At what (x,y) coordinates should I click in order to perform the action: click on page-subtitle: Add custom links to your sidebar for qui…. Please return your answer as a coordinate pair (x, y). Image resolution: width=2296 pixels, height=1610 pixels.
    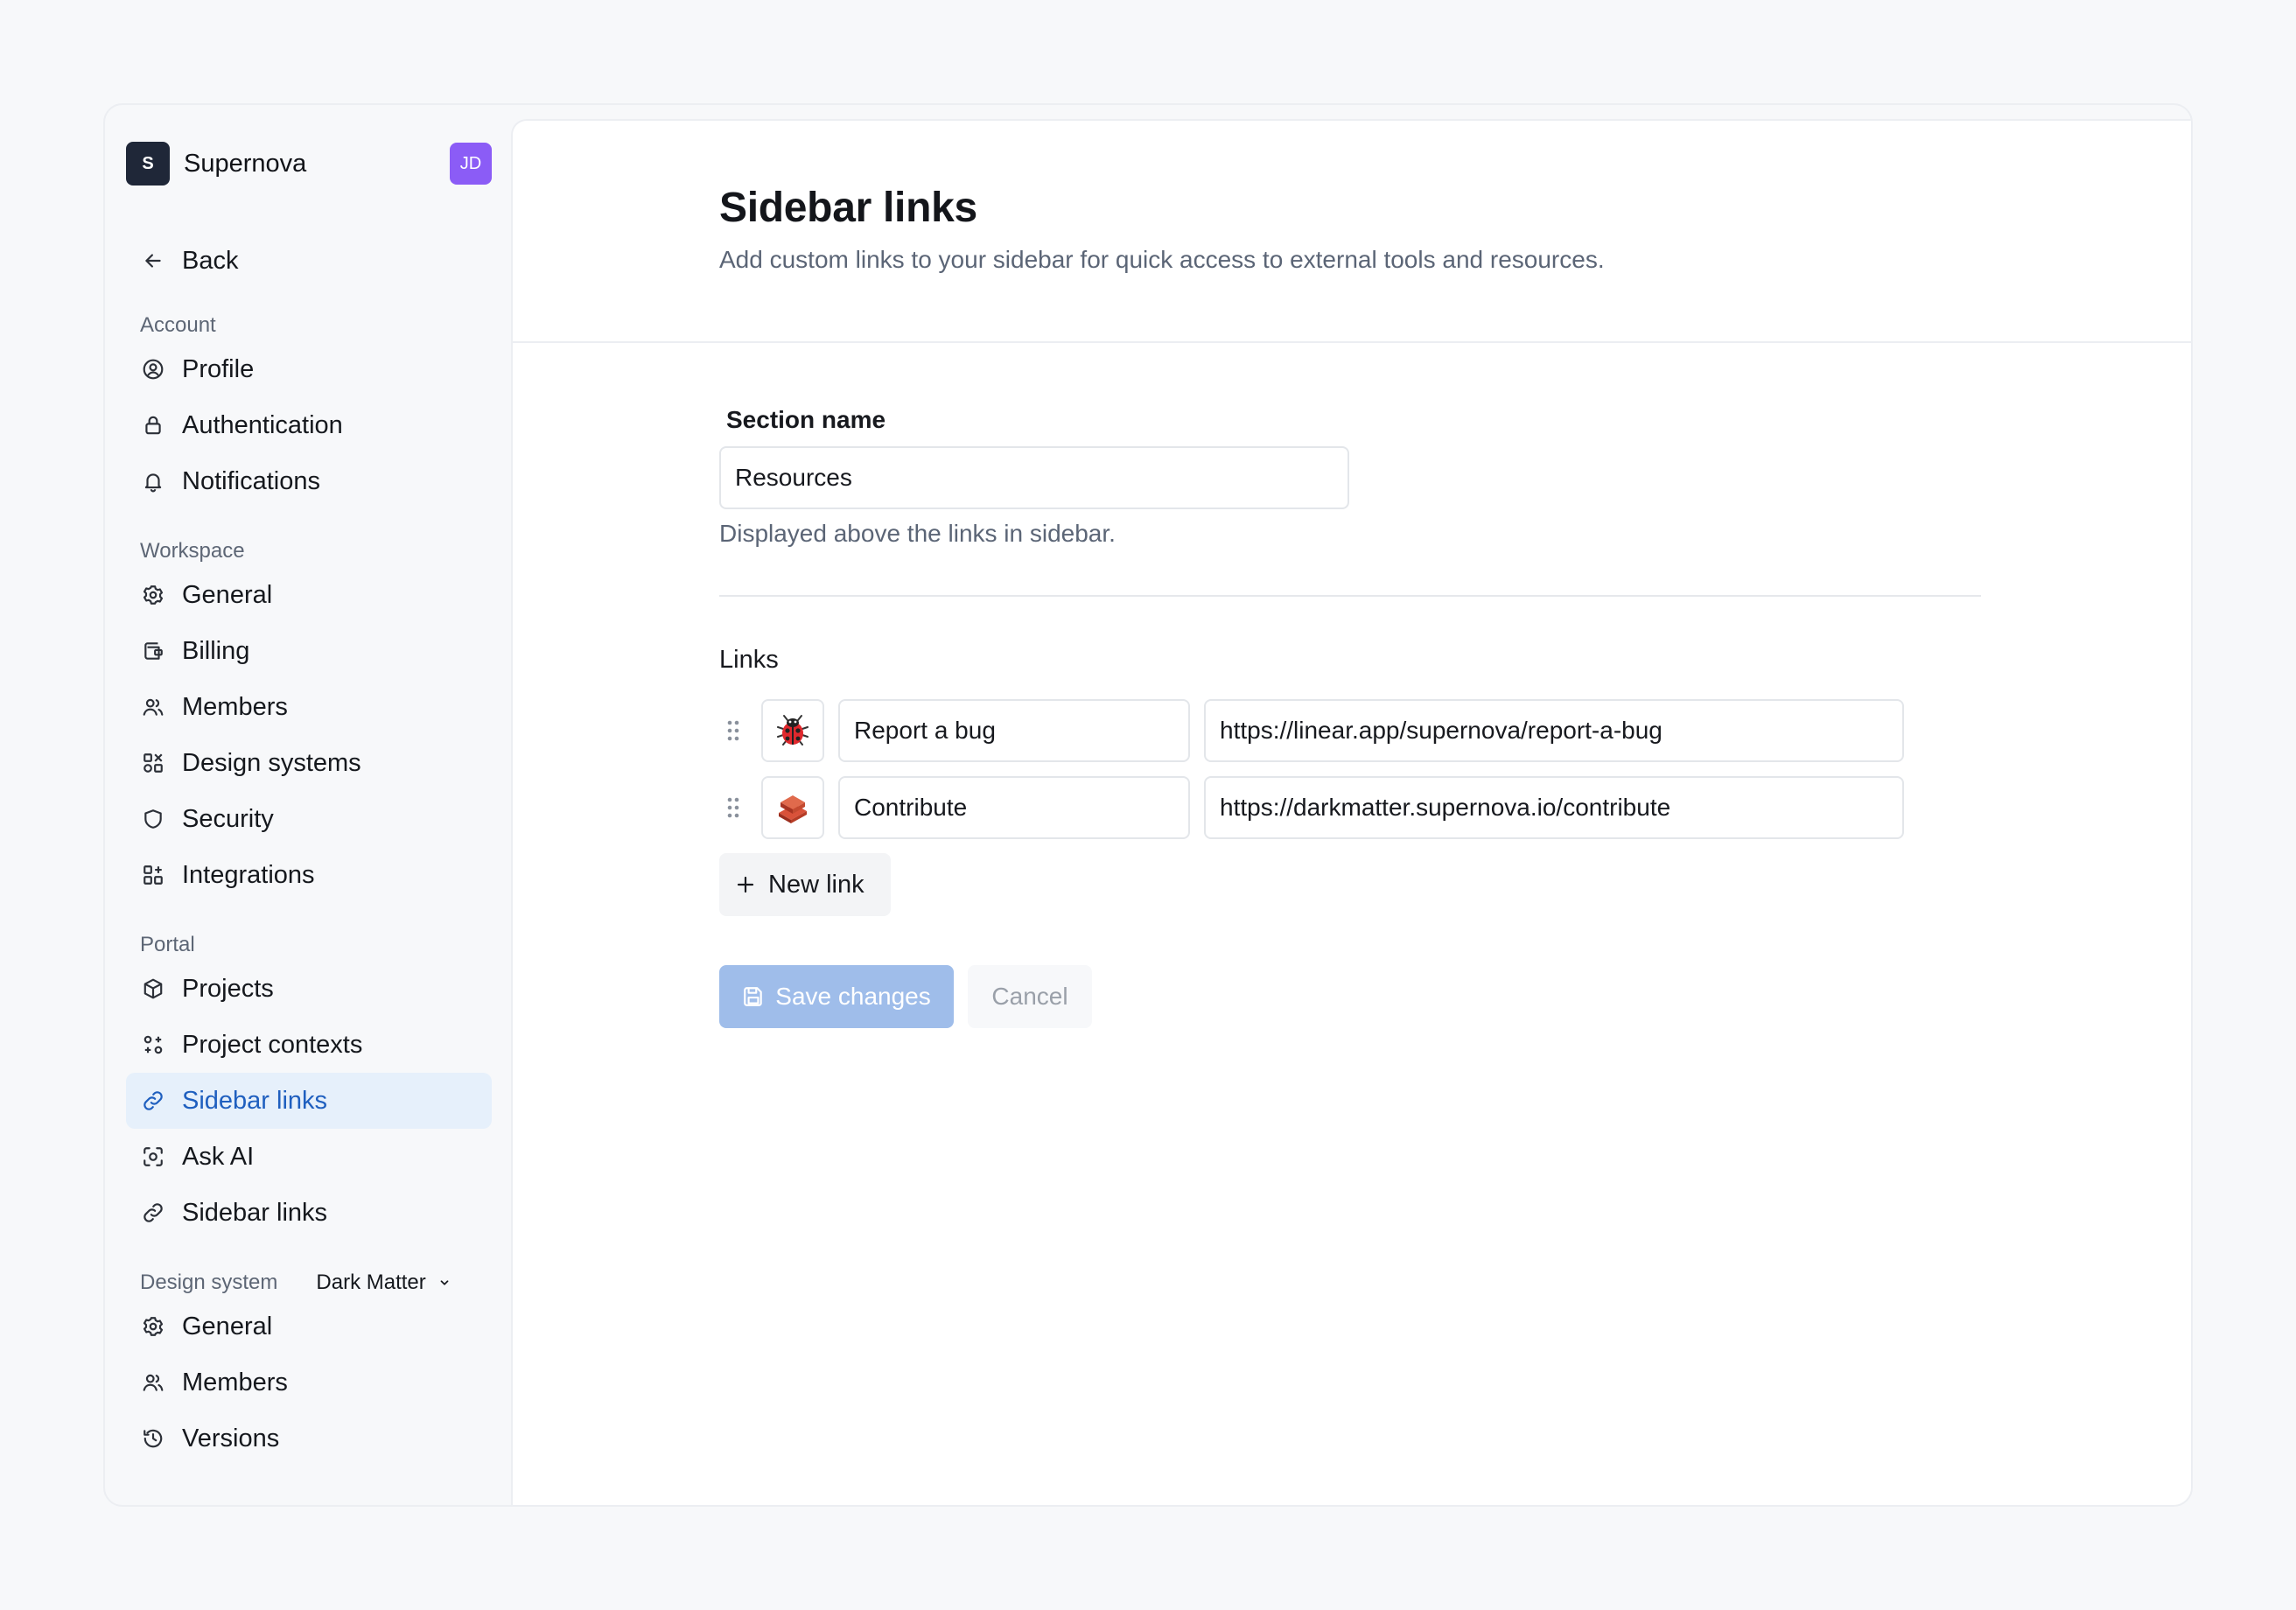
    Looking at the image, I should click on (1162, 259).